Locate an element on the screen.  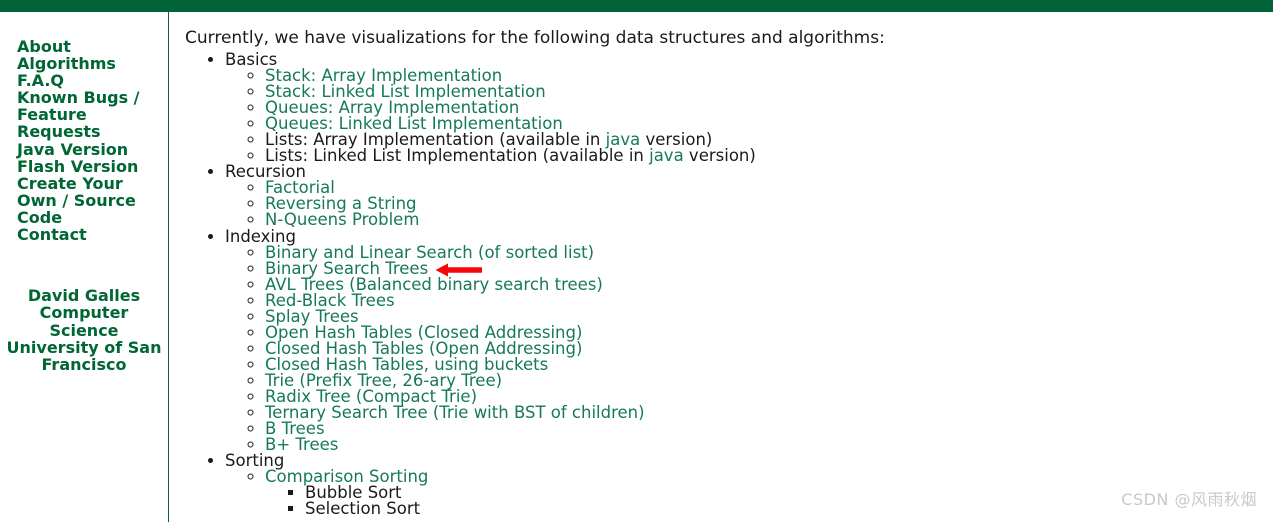
sidebar-item-contact: Contact is located at coordinates (87, 234).